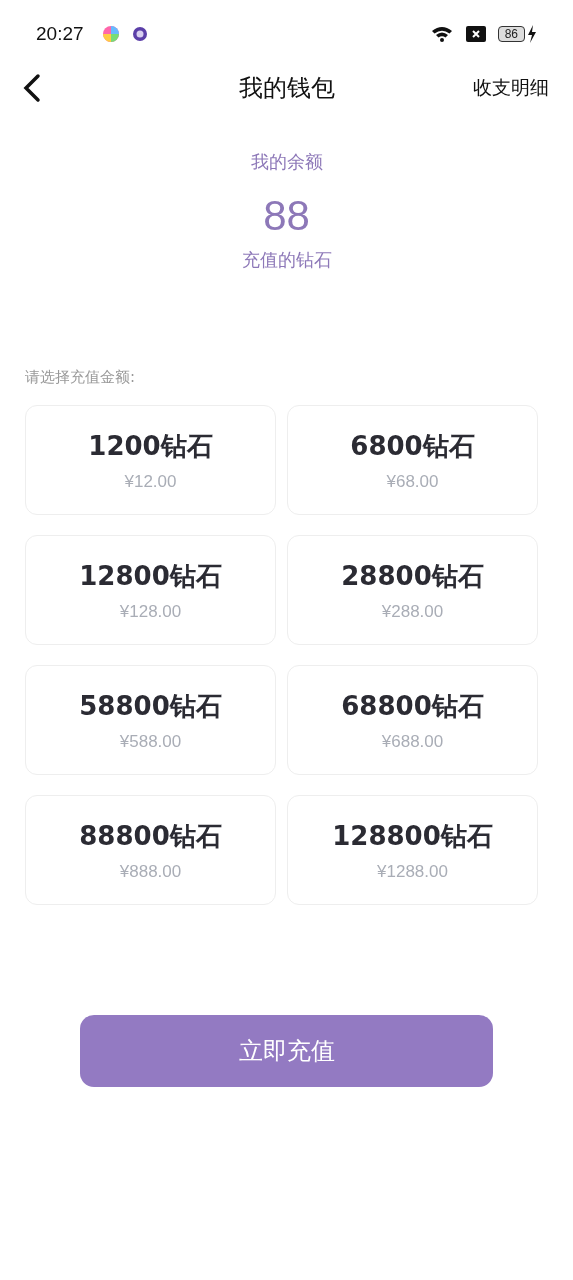 The image size is (573, 1280). Describe the element at coordinates (150, 446) in the screenshot. I see `diamond-amount: 1200钻石` at that location.